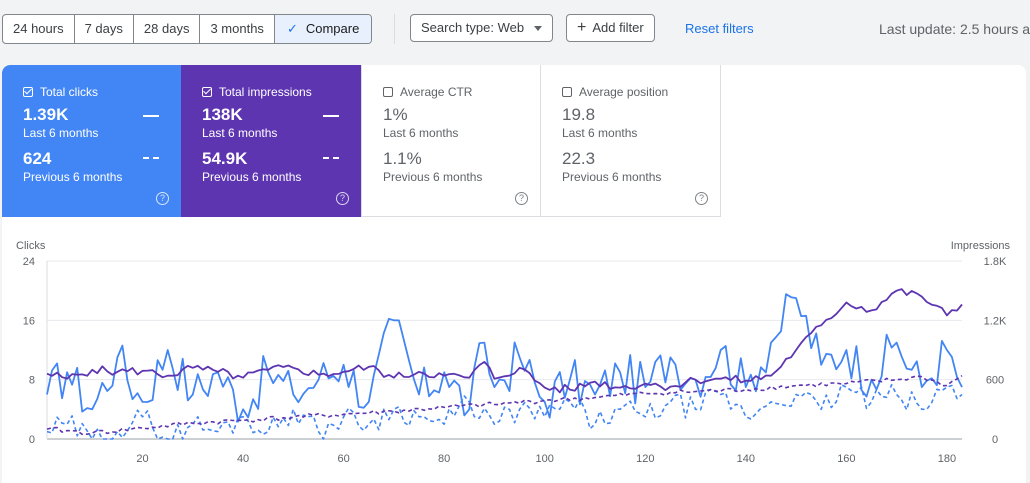 This screenshot has height=483, width=1030. I want to click on metric-previous-value: 54.9K, so click(225, 158).